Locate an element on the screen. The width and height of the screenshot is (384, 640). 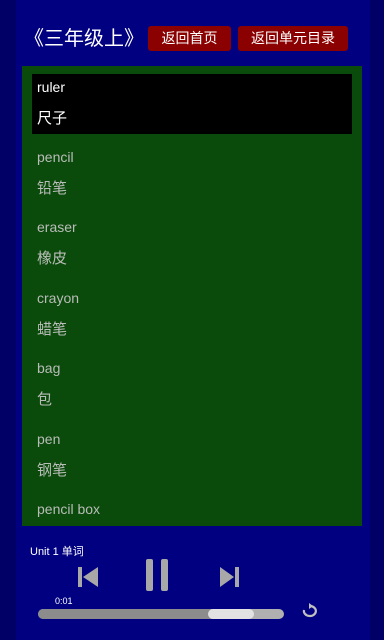
word-item: pen 钢笔 is located at coordinates (192, 457).